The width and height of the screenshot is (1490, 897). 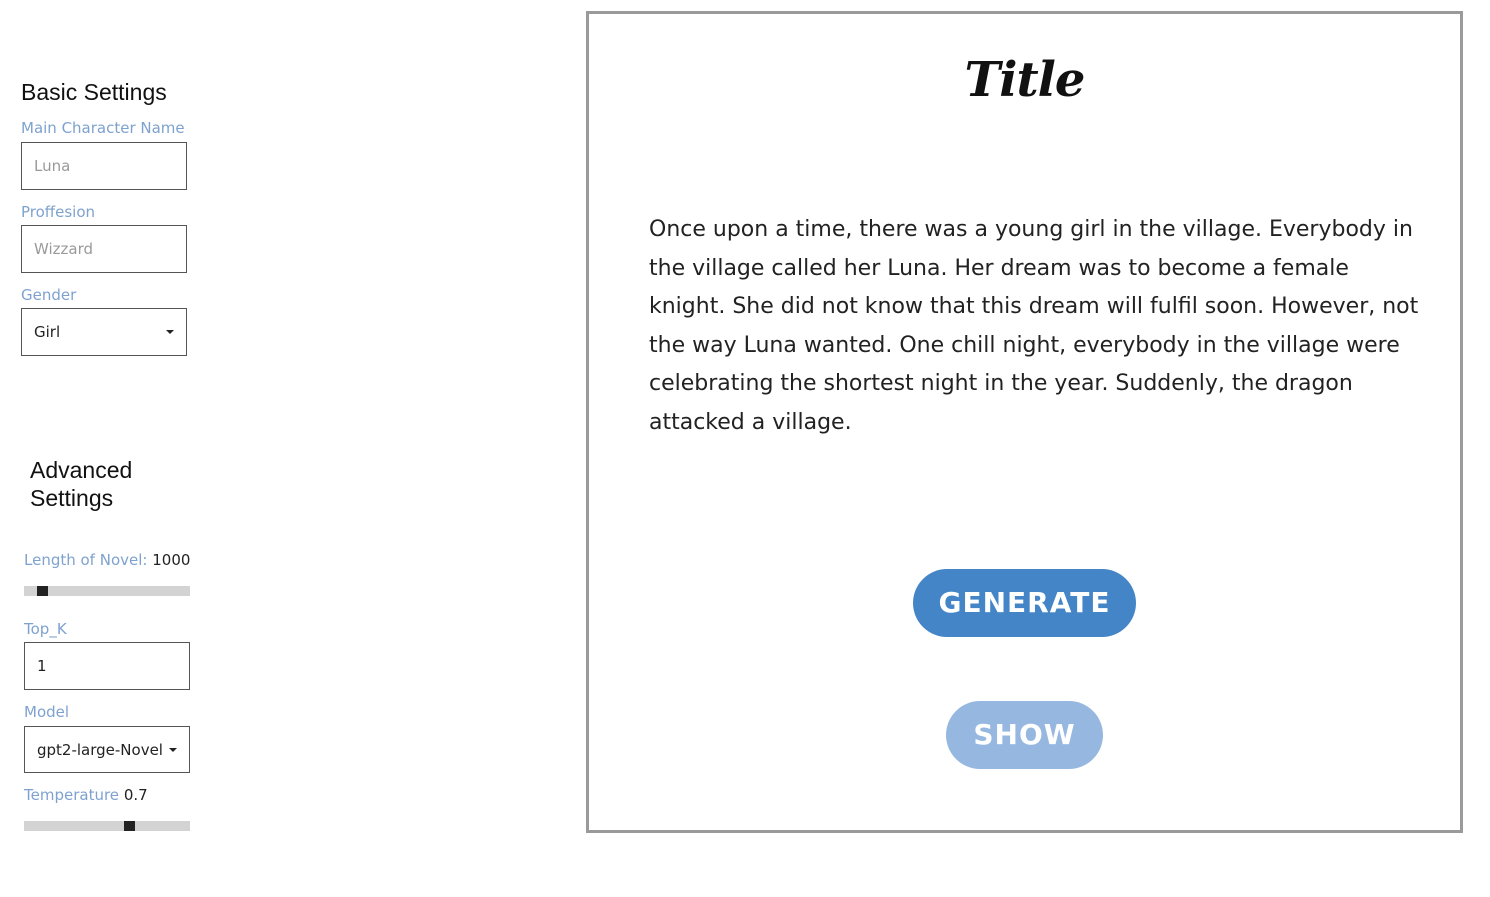 I want to click on model-label: Model, so click(x=47, y=712).